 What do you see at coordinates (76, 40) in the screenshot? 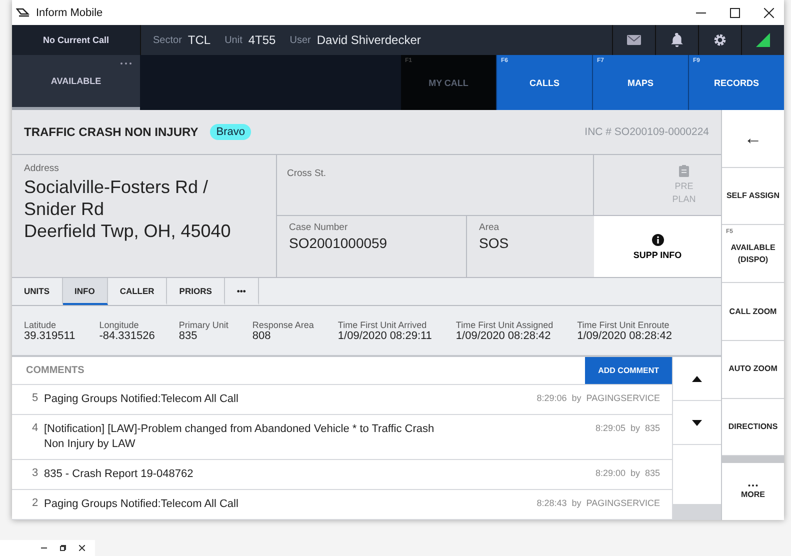
I see `current-call-panel: No Current Call` at bounding box center [76, 40].